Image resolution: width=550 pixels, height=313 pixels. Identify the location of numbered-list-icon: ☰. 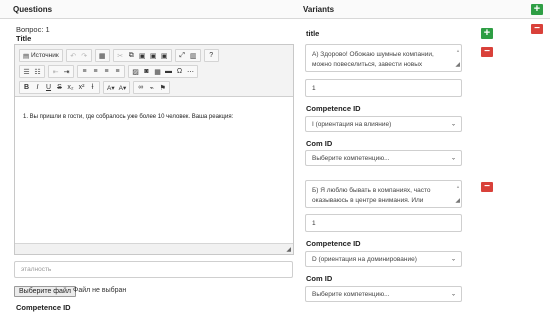
(26, 72).